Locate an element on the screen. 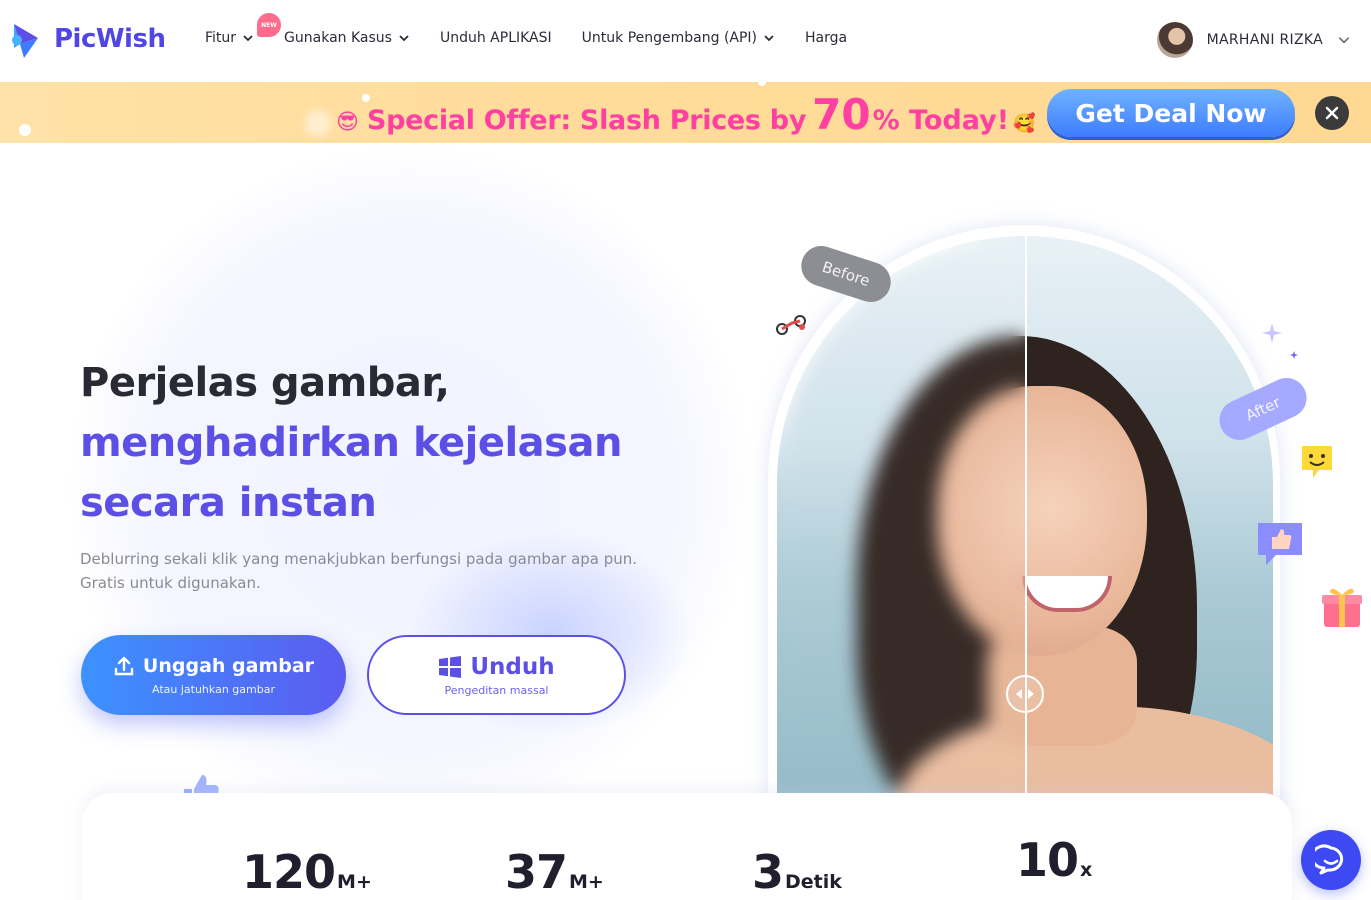 This screenshot has height=900, width=1371. nav-item-unduh-aplikasi: Unduh APLIKASI is located at coordinates (496, 38).